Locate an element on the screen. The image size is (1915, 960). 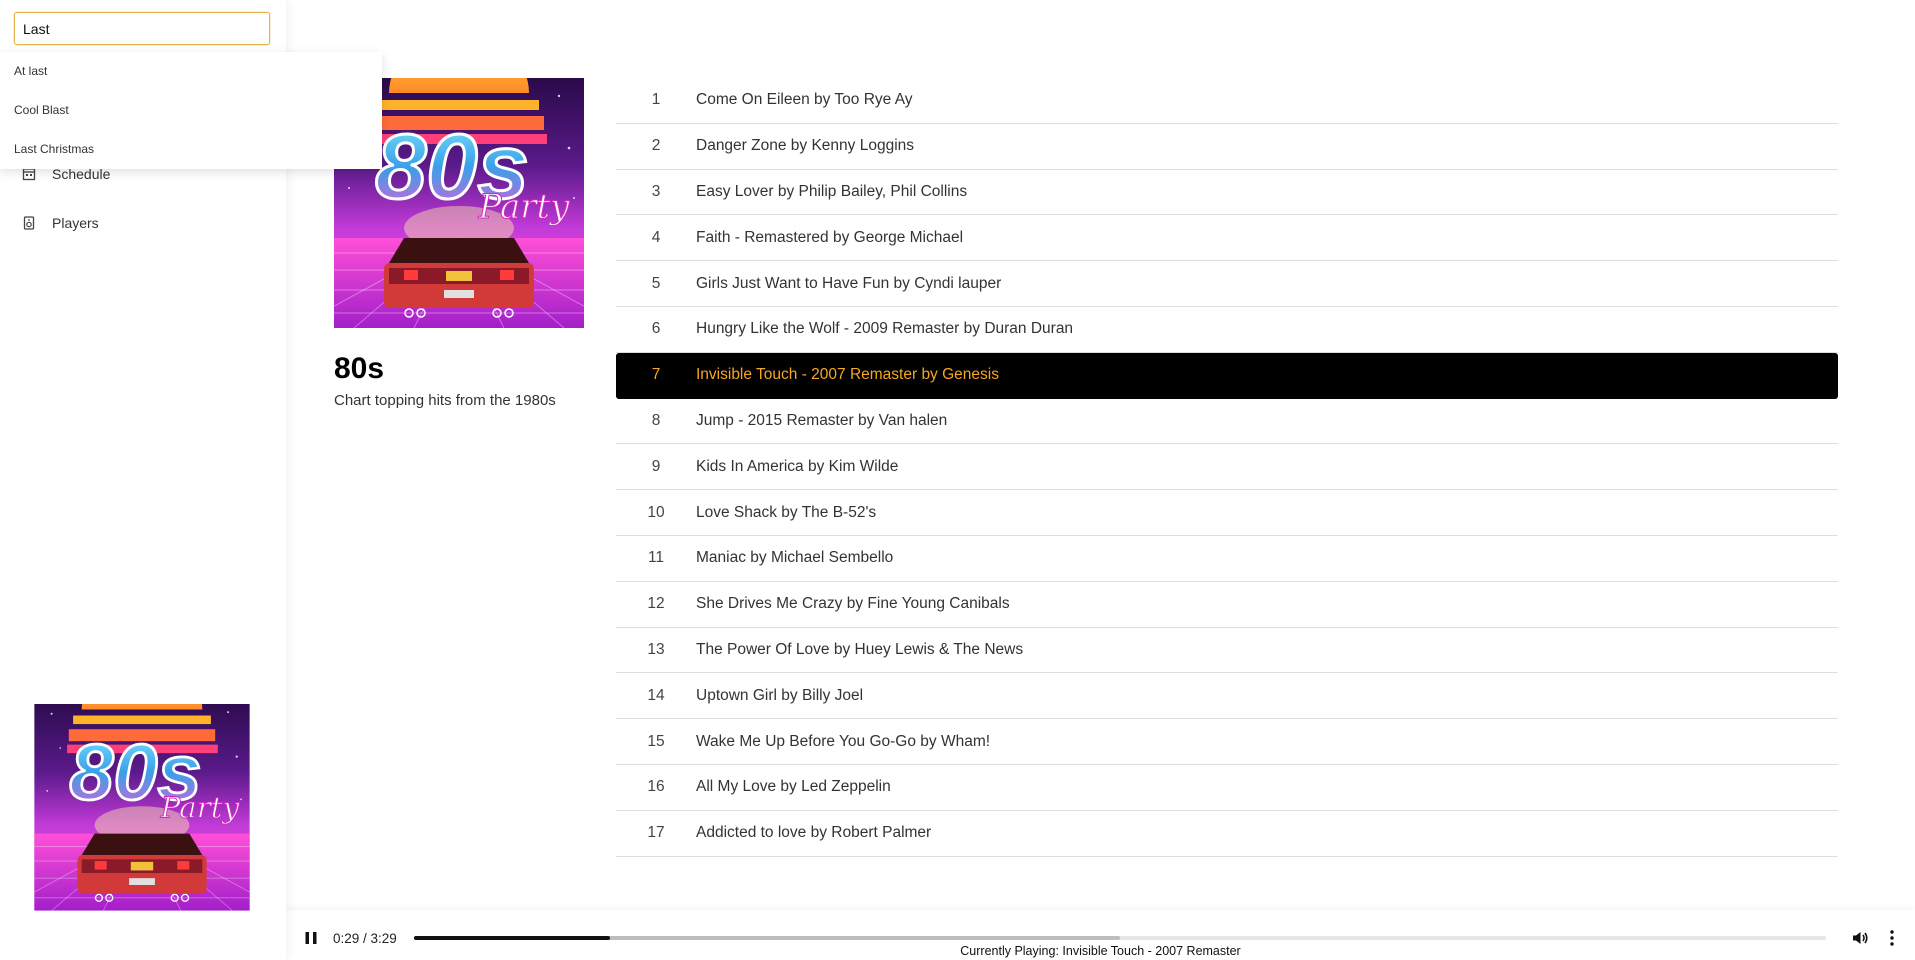
track-title: Love Shack by The B-52's is located at coordinates (786, 512).